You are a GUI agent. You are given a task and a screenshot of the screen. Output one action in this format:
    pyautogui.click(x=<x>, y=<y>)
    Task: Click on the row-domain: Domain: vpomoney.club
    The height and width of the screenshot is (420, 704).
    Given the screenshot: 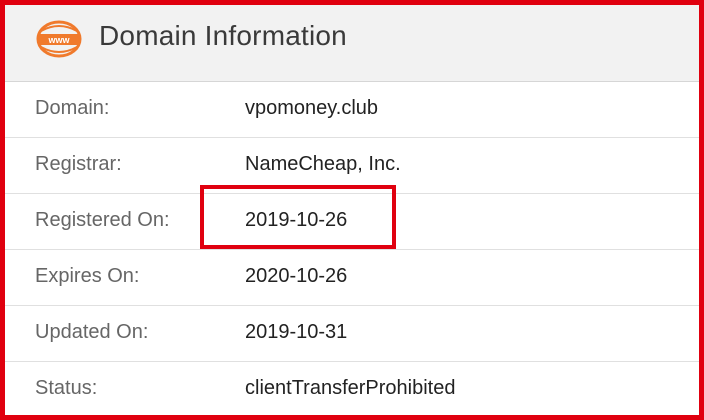 What is the action you would take?
    pyautogui.click(x=352, y=110)
    